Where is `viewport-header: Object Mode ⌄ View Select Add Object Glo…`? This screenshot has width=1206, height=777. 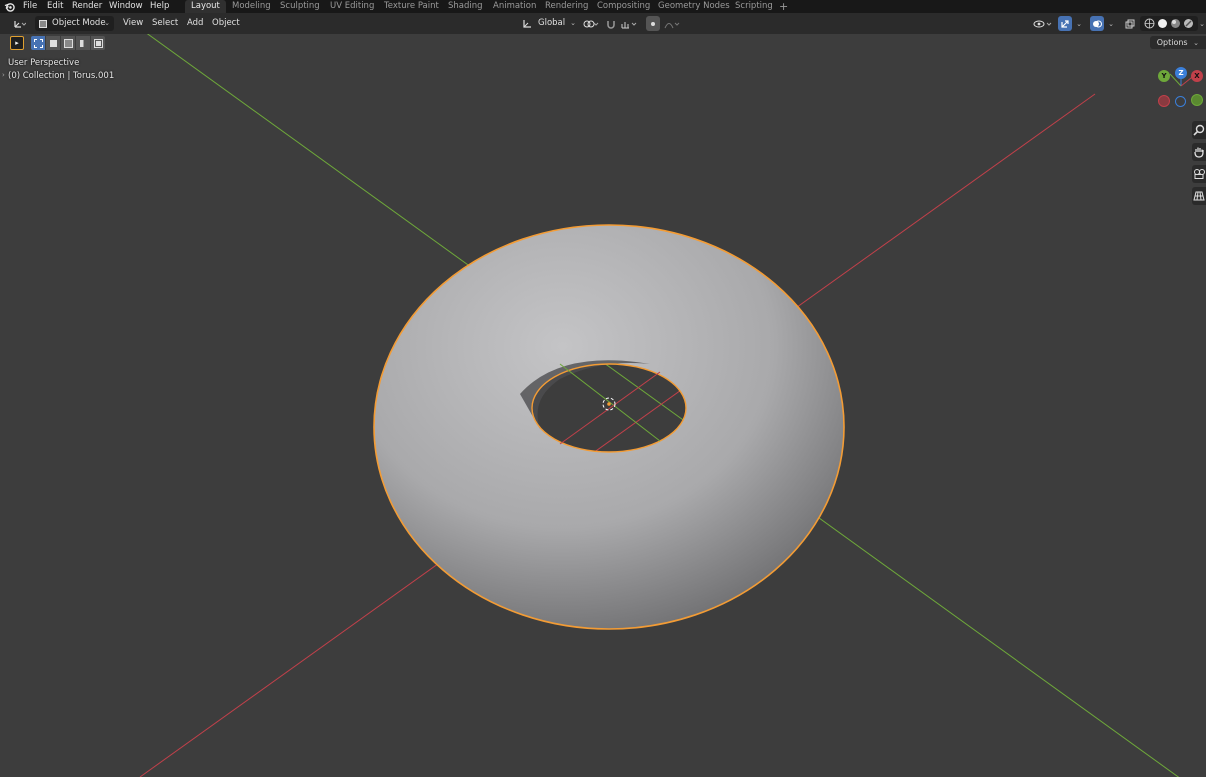 viewport-header: Object Mode ⌄ View Select Add Object Glo… is located at coordinates (603, 23).